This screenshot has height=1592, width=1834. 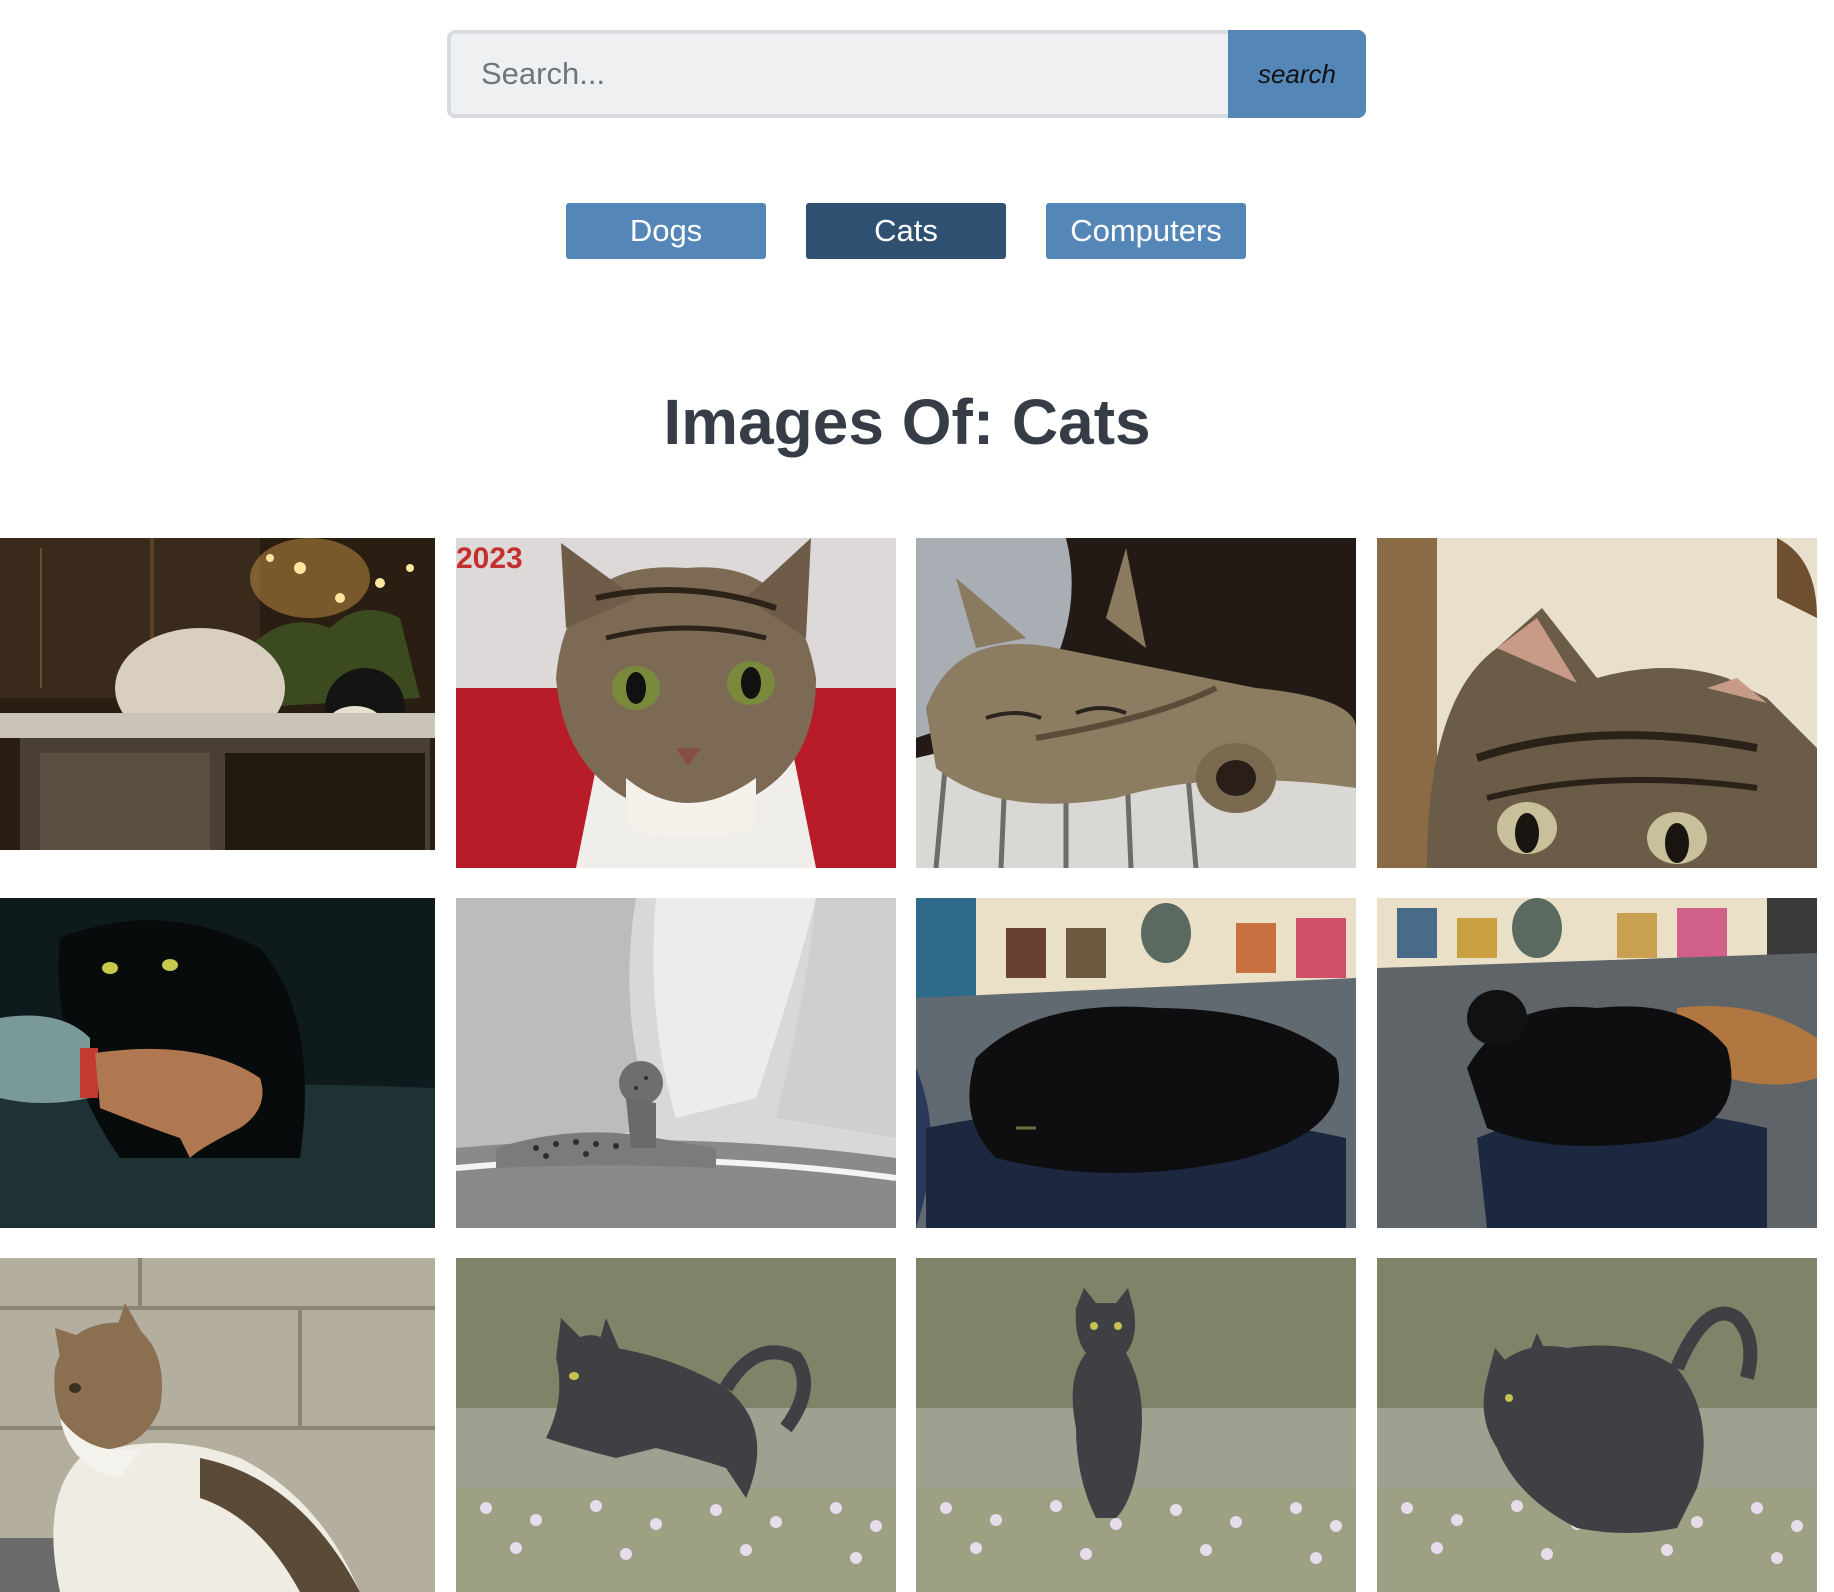 I want to click on cat-photo-gray-cat-flowers, so click(x=1597, y=1425).